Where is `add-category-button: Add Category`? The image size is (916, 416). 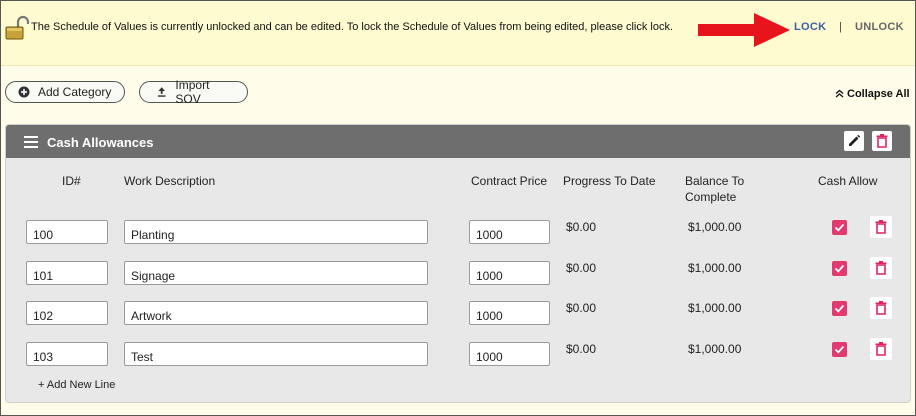 add-category-button: Add Category is located at coordinates (65, 92).